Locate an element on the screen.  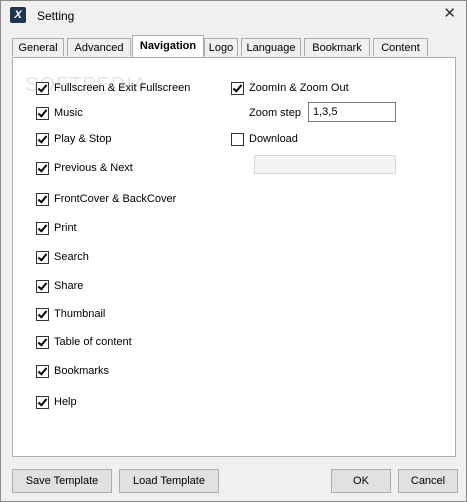
tab-content: Content is located at coordinates (400, 47).